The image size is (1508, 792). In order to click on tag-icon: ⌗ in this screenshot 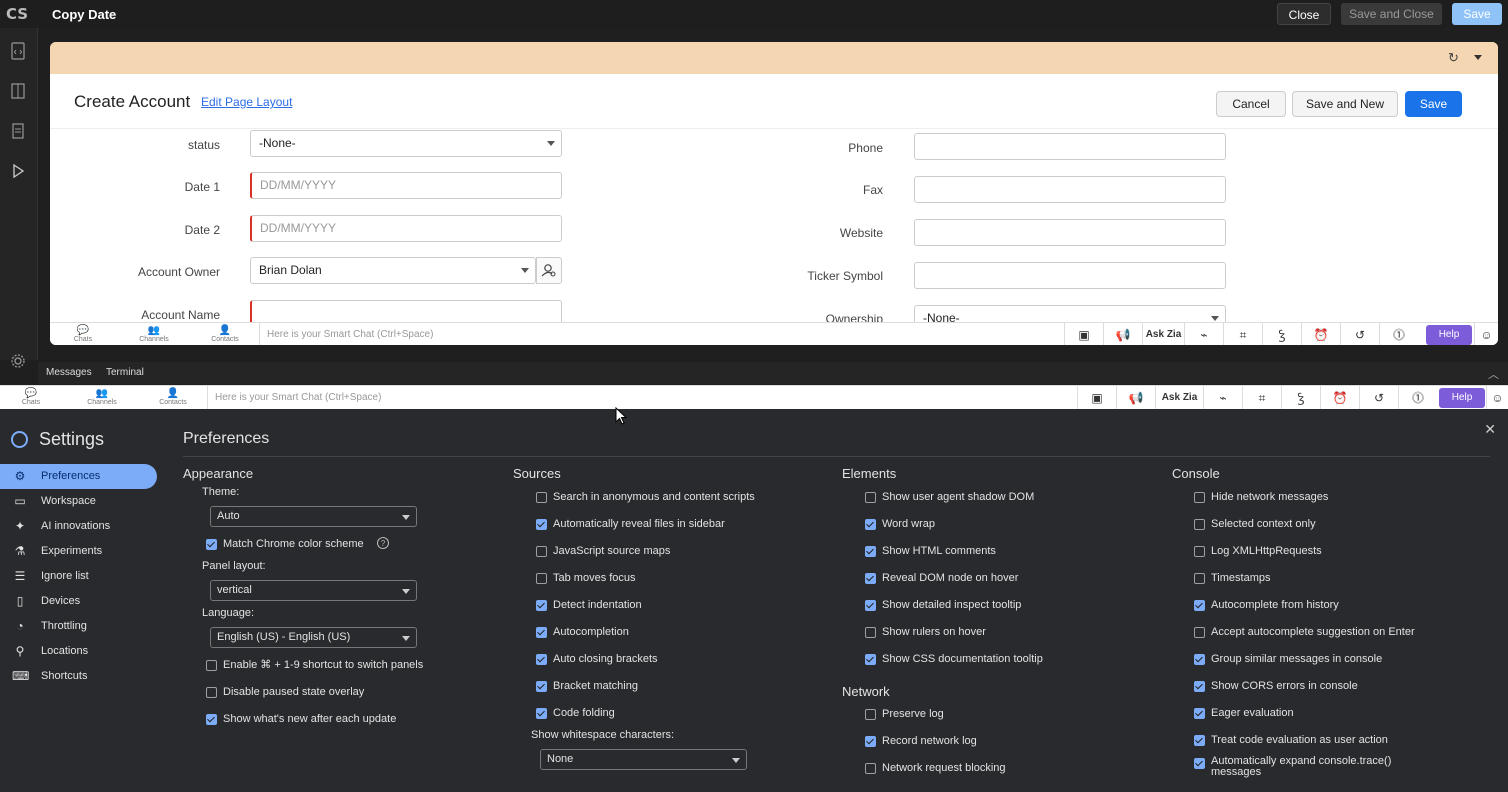, I will do `click(1242, 334)`.